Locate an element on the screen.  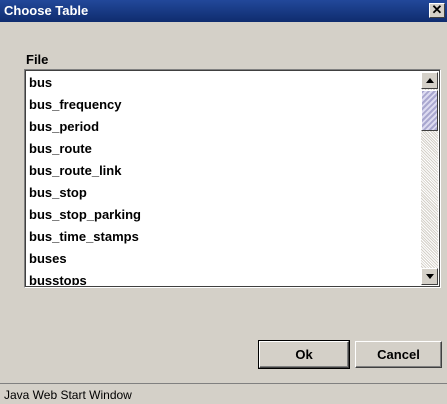
list-item: bus_stop is located at coordinates (223, 193).